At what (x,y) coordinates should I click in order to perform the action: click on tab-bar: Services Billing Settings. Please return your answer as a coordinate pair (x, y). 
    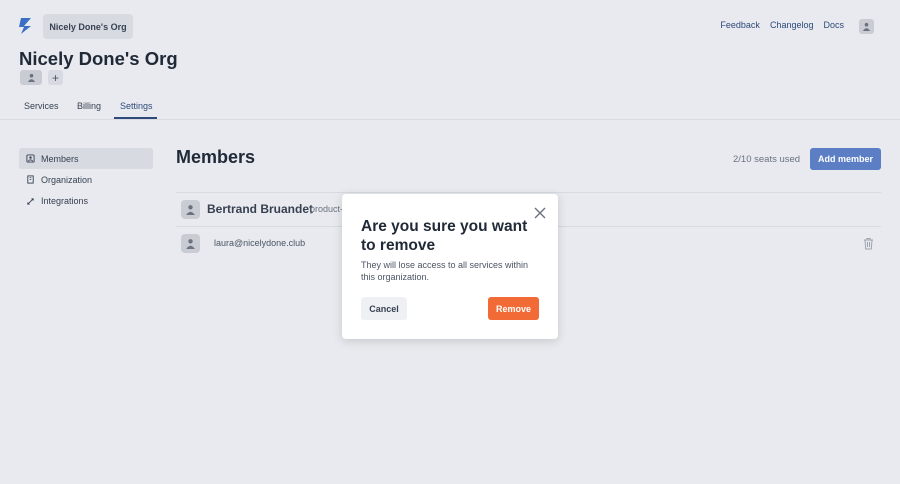
    Looking at the image, I should click on (450, 108).